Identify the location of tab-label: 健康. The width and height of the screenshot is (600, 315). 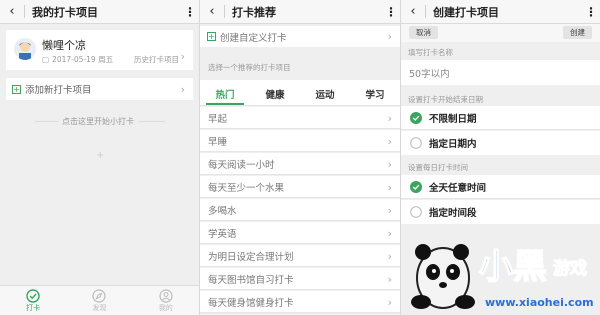
(275, 95).